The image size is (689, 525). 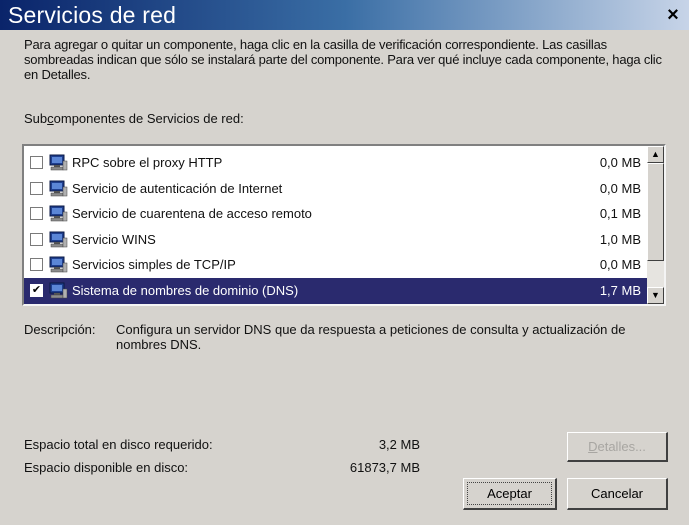 What do you see at coordinates (335, 240) in the screenshot?
I see `list-item: Servicio WINS 1,0 MB` at bounding box center [335, 240].